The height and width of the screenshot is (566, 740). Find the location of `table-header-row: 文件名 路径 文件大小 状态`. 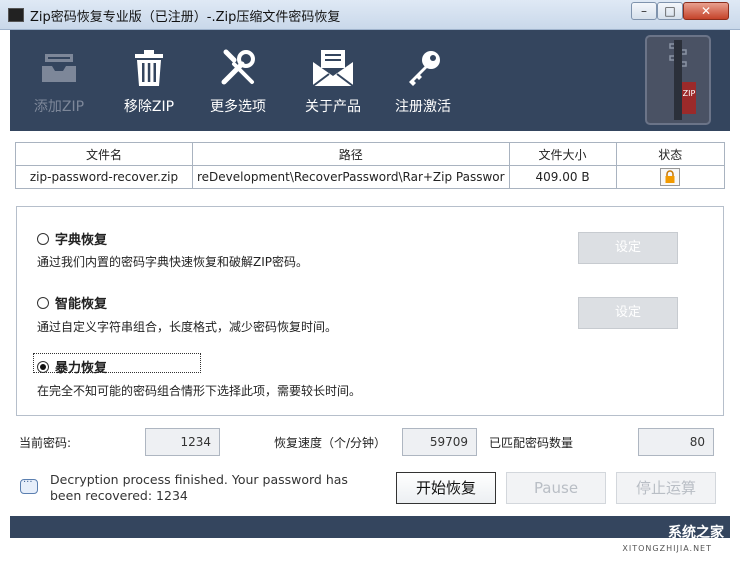

table-header-row: 文件名 路径 文件大小 状态 is located at coordinates (370, 154).